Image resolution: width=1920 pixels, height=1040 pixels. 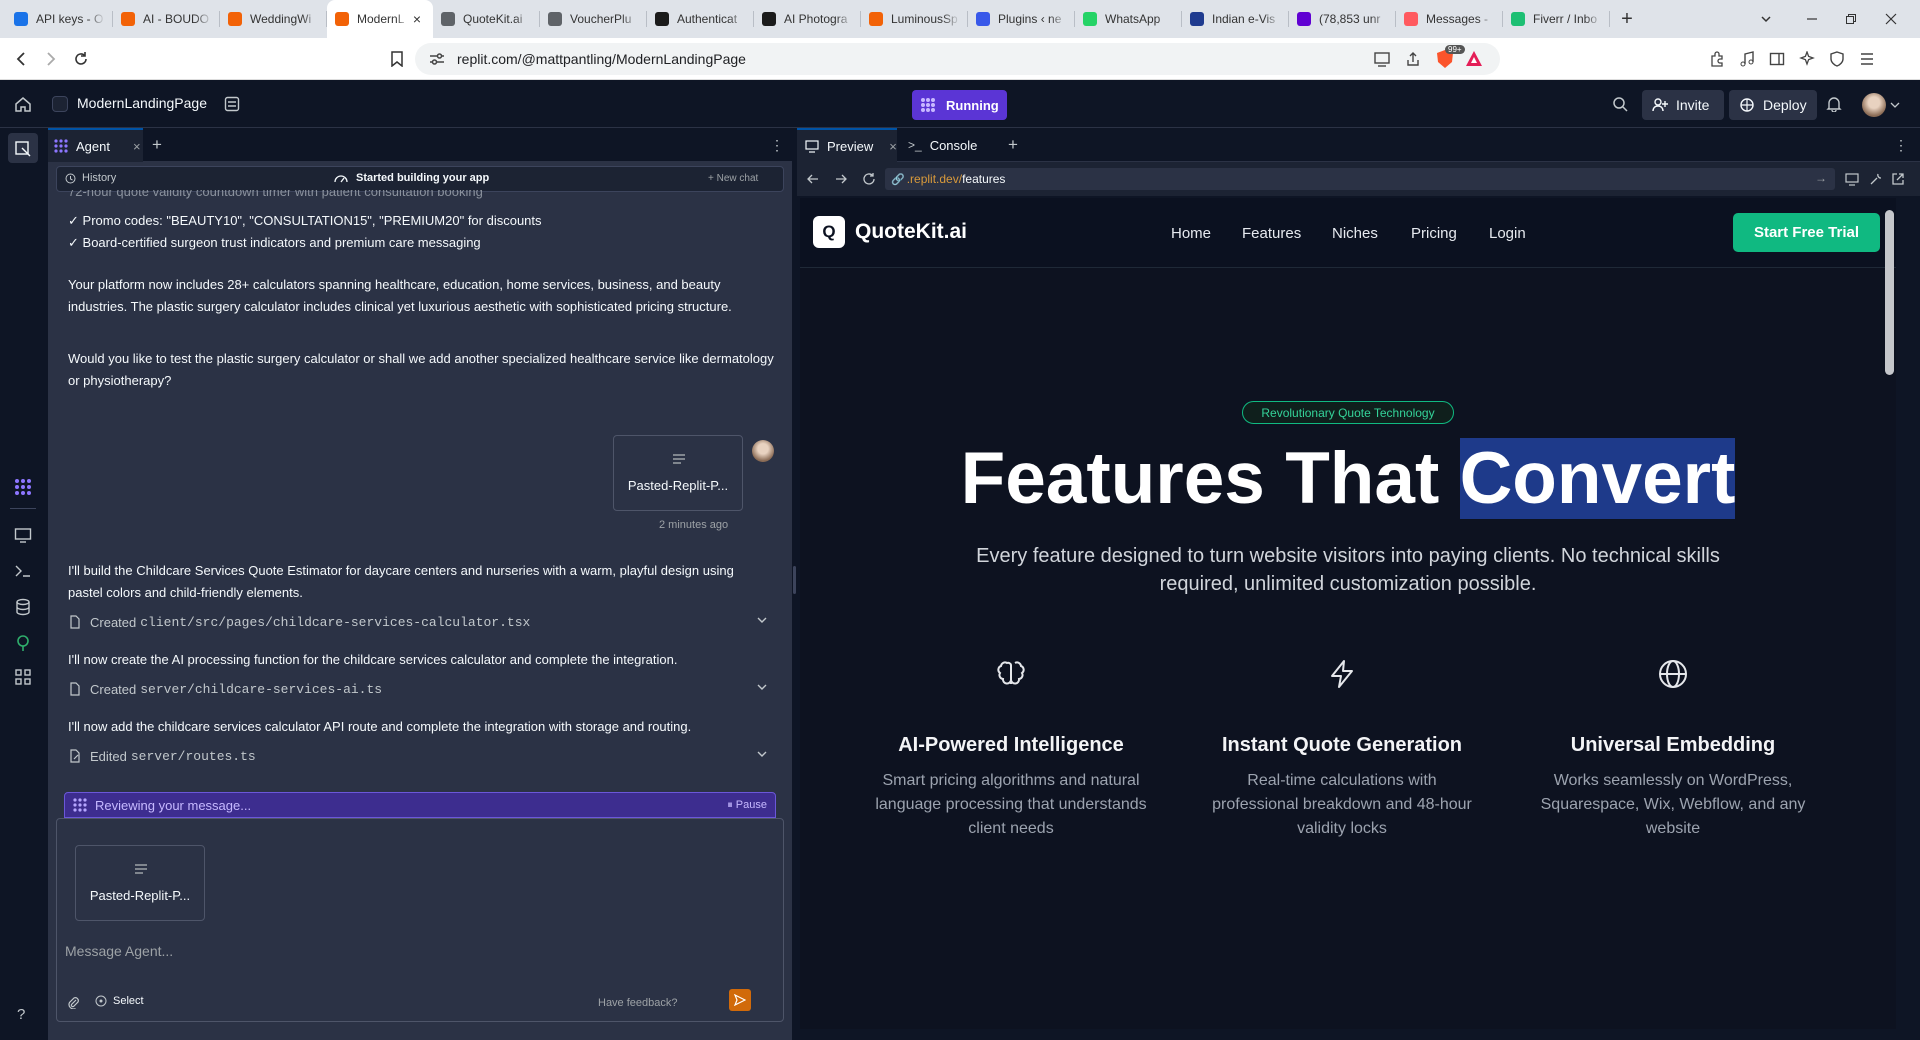 What do you see at coordinates (1449, 19) in the screenshot?
I see `browser-tab: Messages -` at bounding box center [1449, 19].